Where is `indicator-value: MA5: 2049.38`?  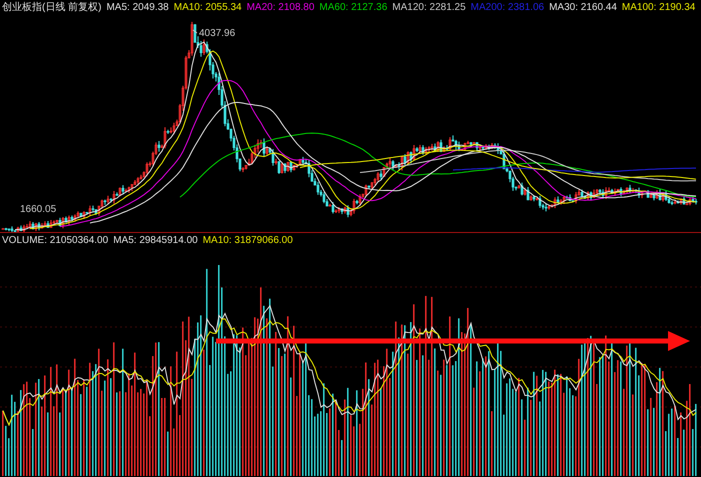
indicator-value: MA5: 2049.38 is located at coordinates (137, 7).